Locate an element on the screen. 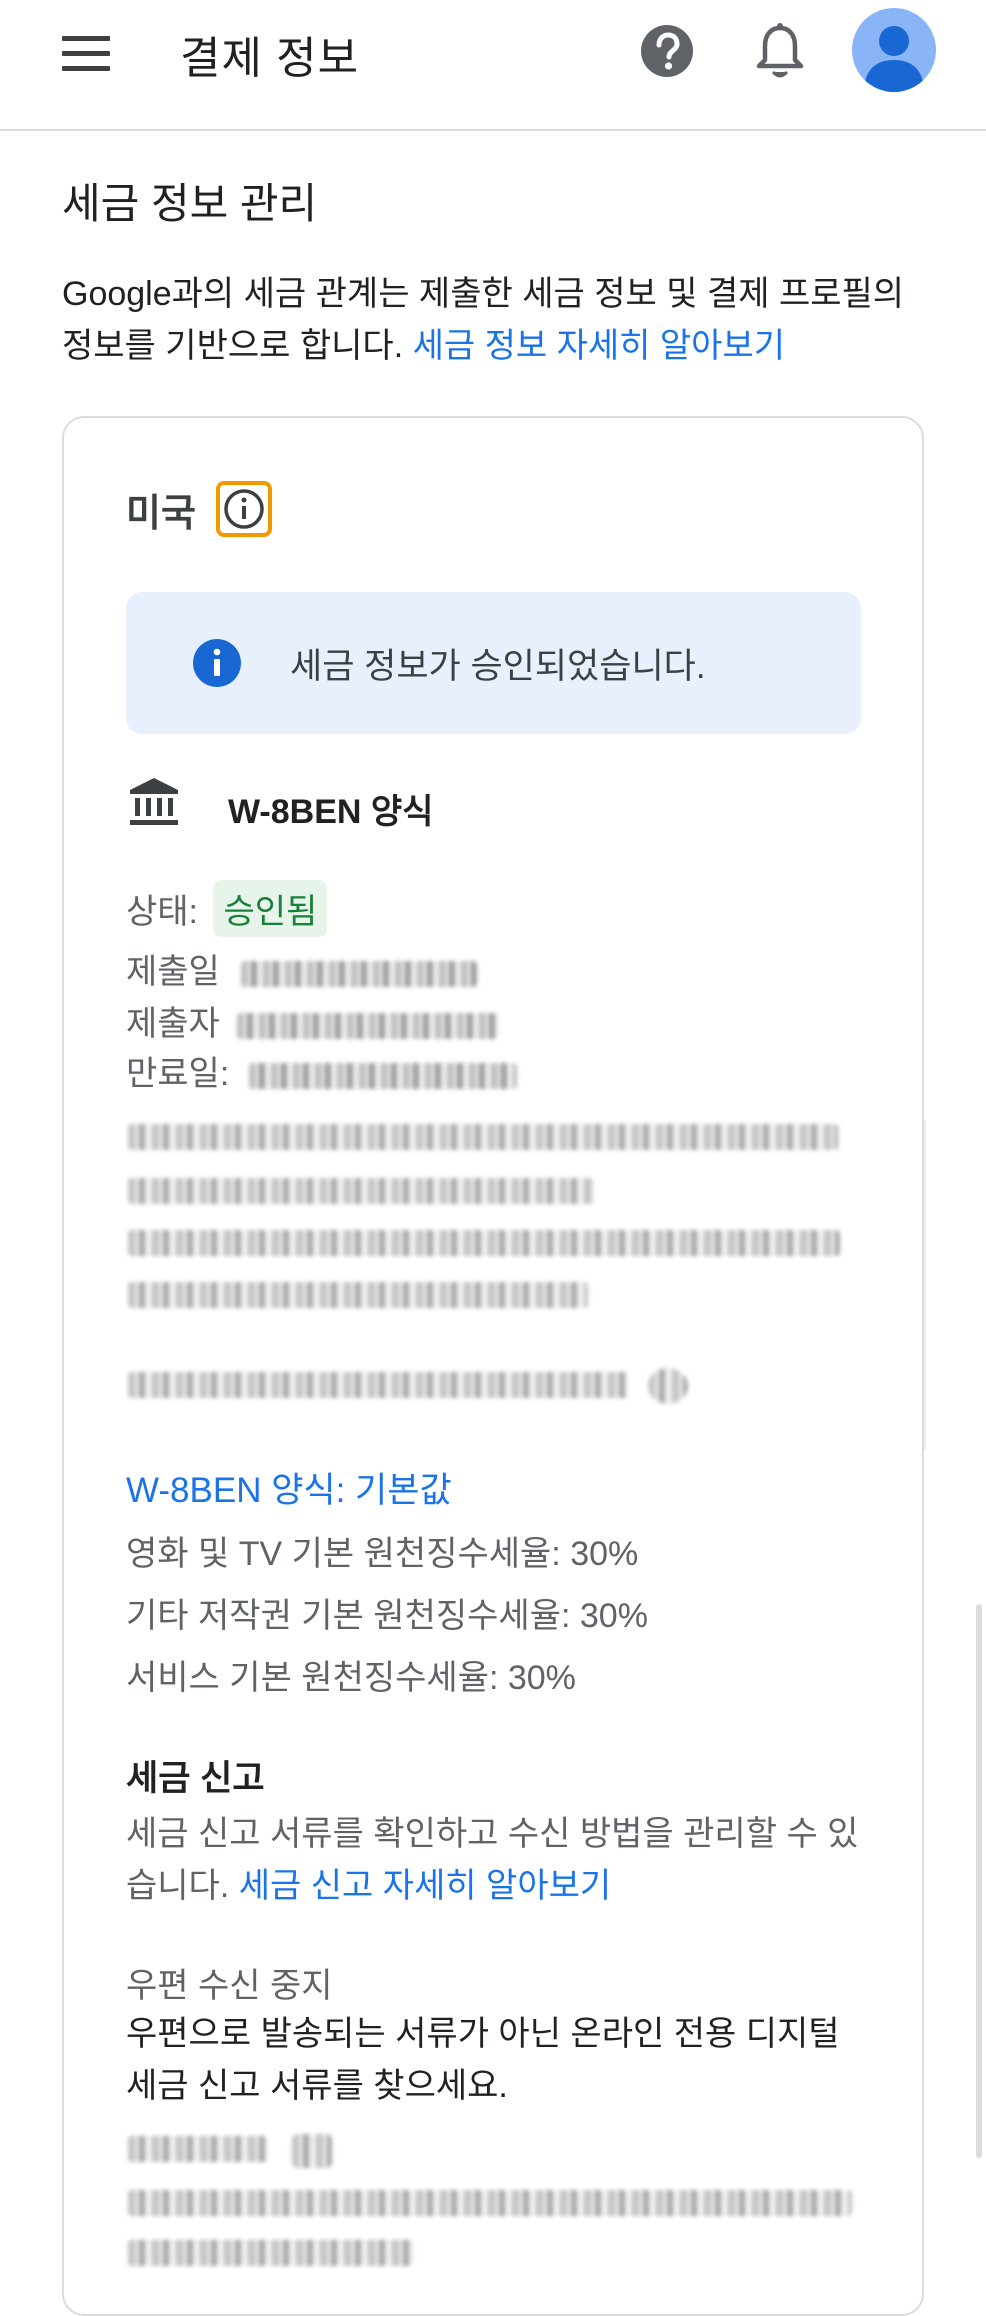 The image size is (986, 2316). tax-filing-heading: 세금 신고 is located at coordinates (195, 1778).